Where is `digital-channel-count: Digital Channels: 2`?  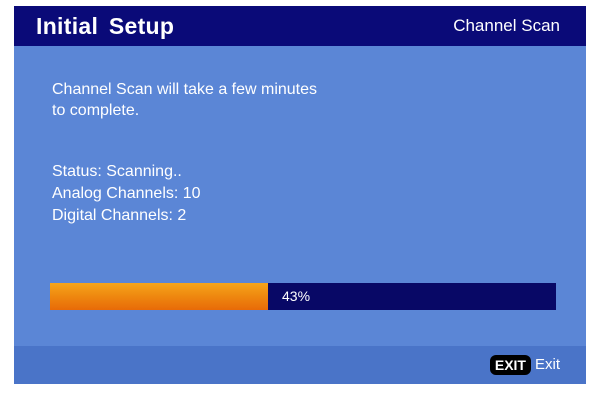 digital-channel-count: Digital Channels: 2 is located at coordinates (119, 215).